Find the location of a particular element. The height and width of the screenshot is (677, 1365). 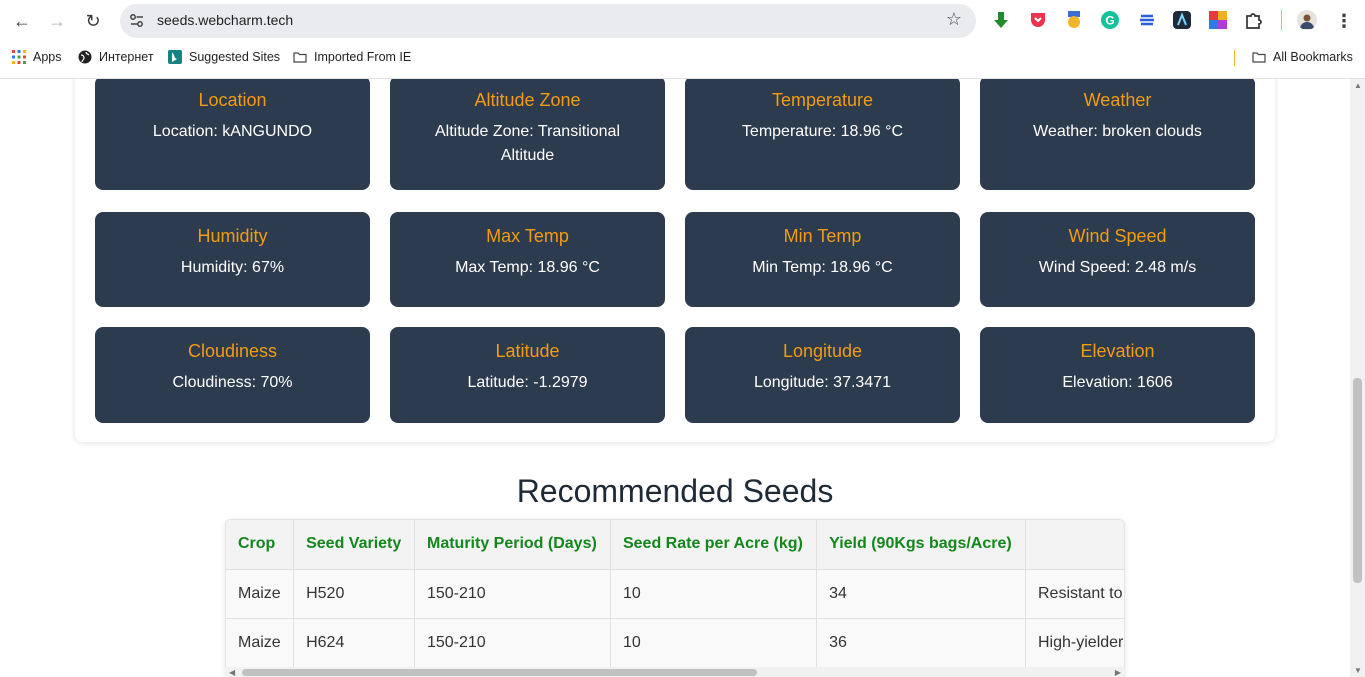

all-bookmarks-button: All Bookmarks is located at coordinates (1302, 57).